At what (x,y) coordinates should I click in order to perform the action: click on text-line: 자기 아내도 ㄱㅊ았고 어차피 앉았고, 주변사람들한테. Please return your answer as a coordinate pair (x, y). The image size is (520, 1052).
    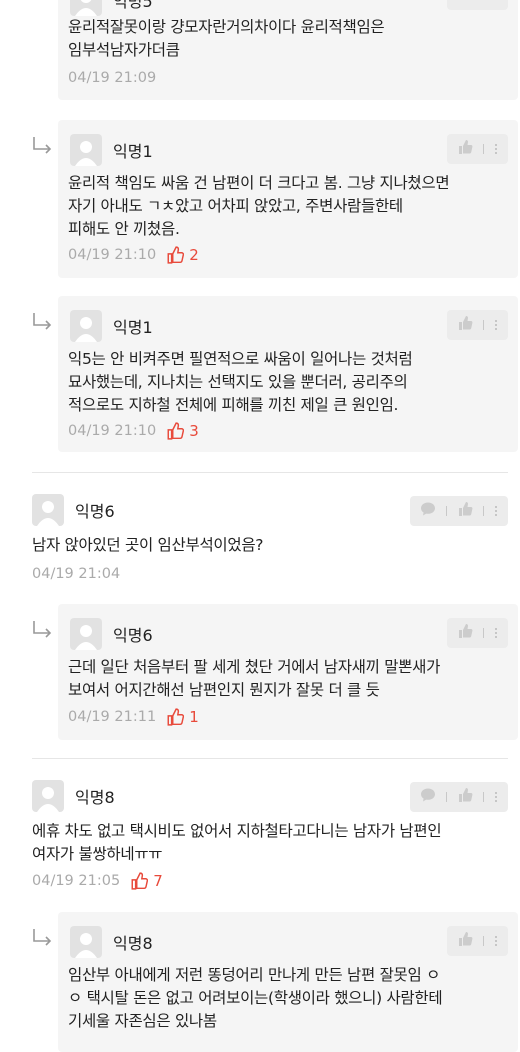
    Looking at the image, I should click on (235, 206).